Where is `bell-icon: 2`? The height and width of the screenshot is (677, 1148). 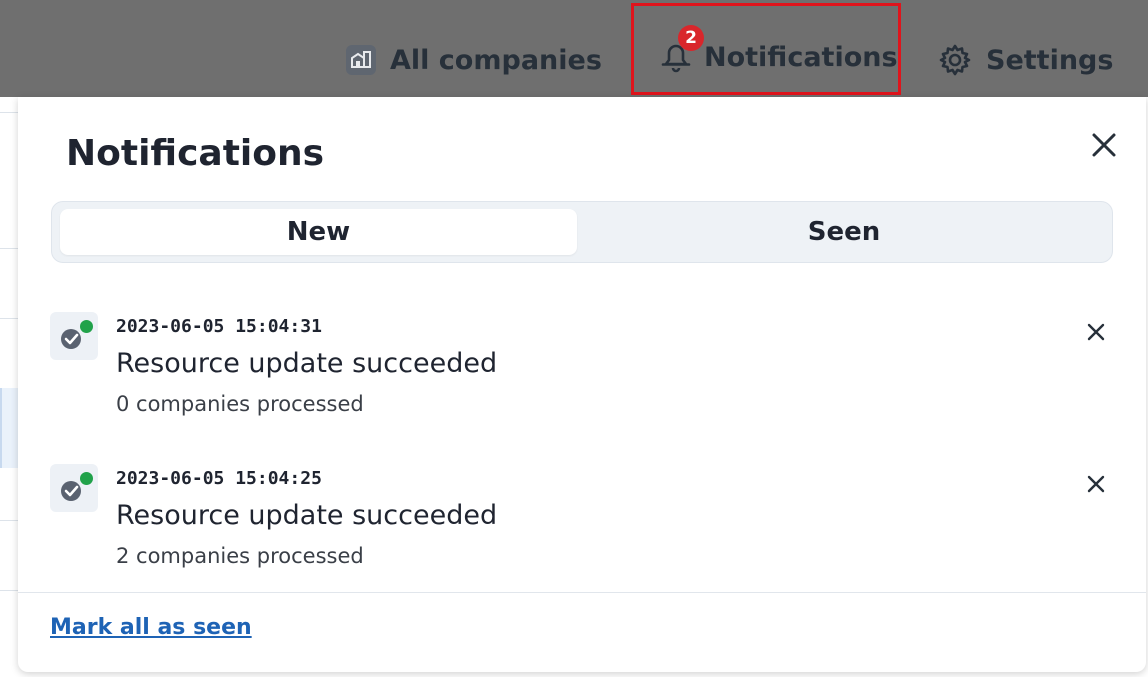 bell-icon: 2 is located at coordinates (680, 49).